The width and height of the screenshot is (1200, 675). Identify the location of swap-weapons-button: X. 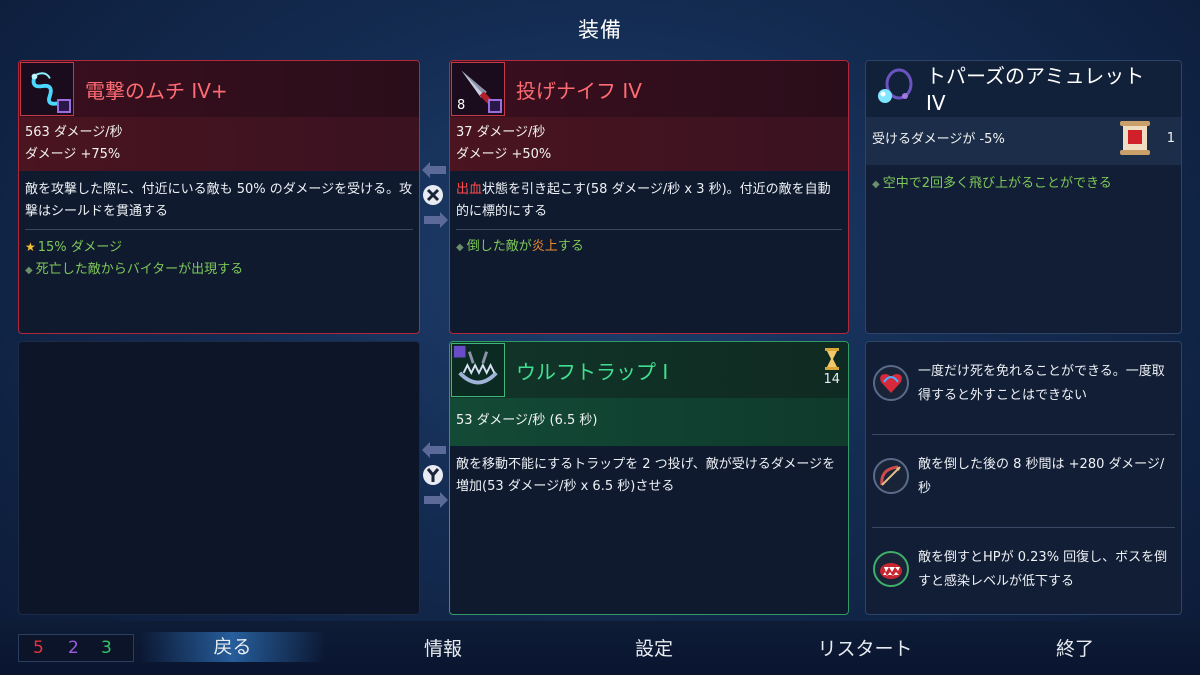
(435, 195).